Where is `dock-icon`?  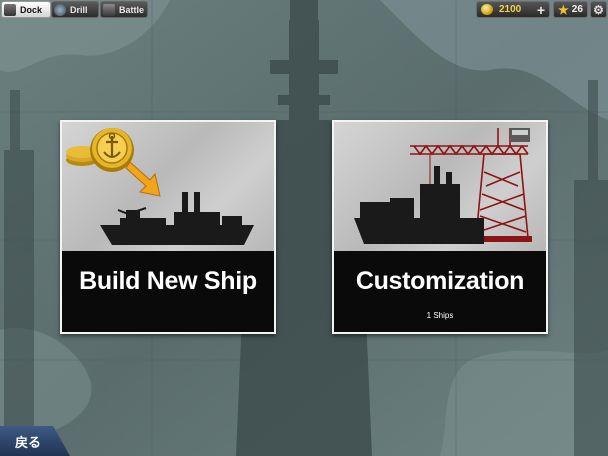
dock-icon is located at coordinates (10, 9).